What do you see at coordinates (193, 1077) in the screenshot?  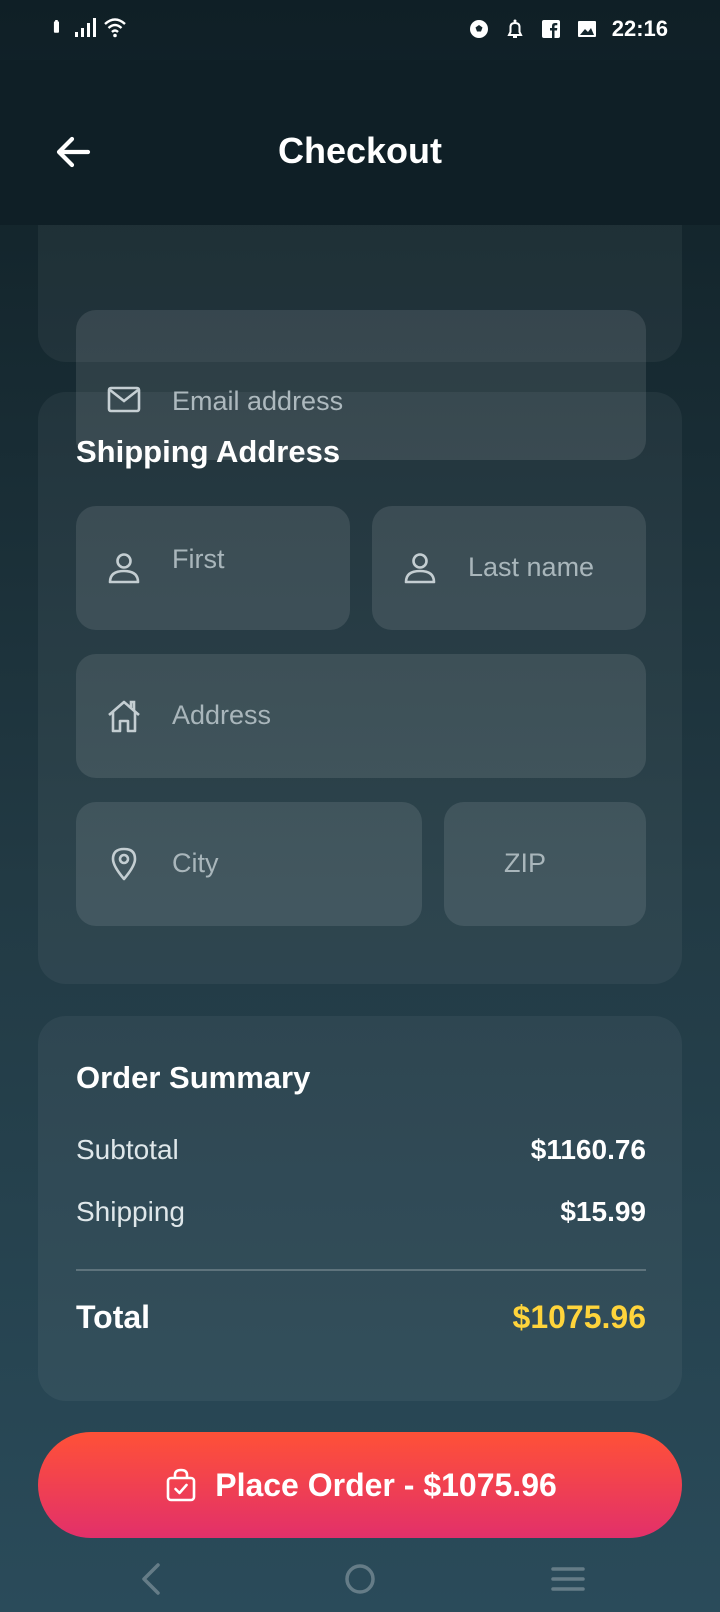 I see `order-summary-title: Order Summary` at bounding box center [193, 1077].